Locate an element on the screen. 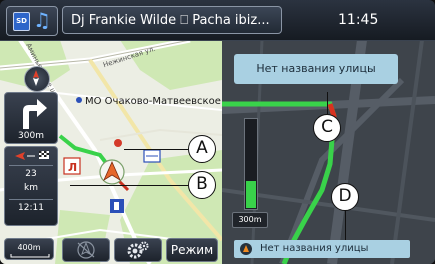 Image resolution: width=435 pixels, height=264 pixels. turn-distance: 300m is located at coordinates (31, 136).